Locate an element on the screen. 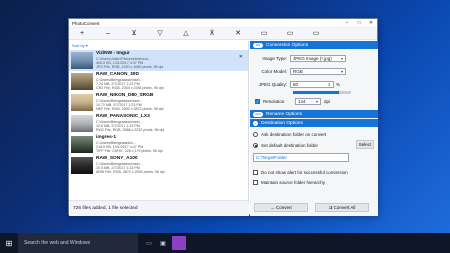  jpeg-quality-value: 80 is located at coordinates (296, 84).